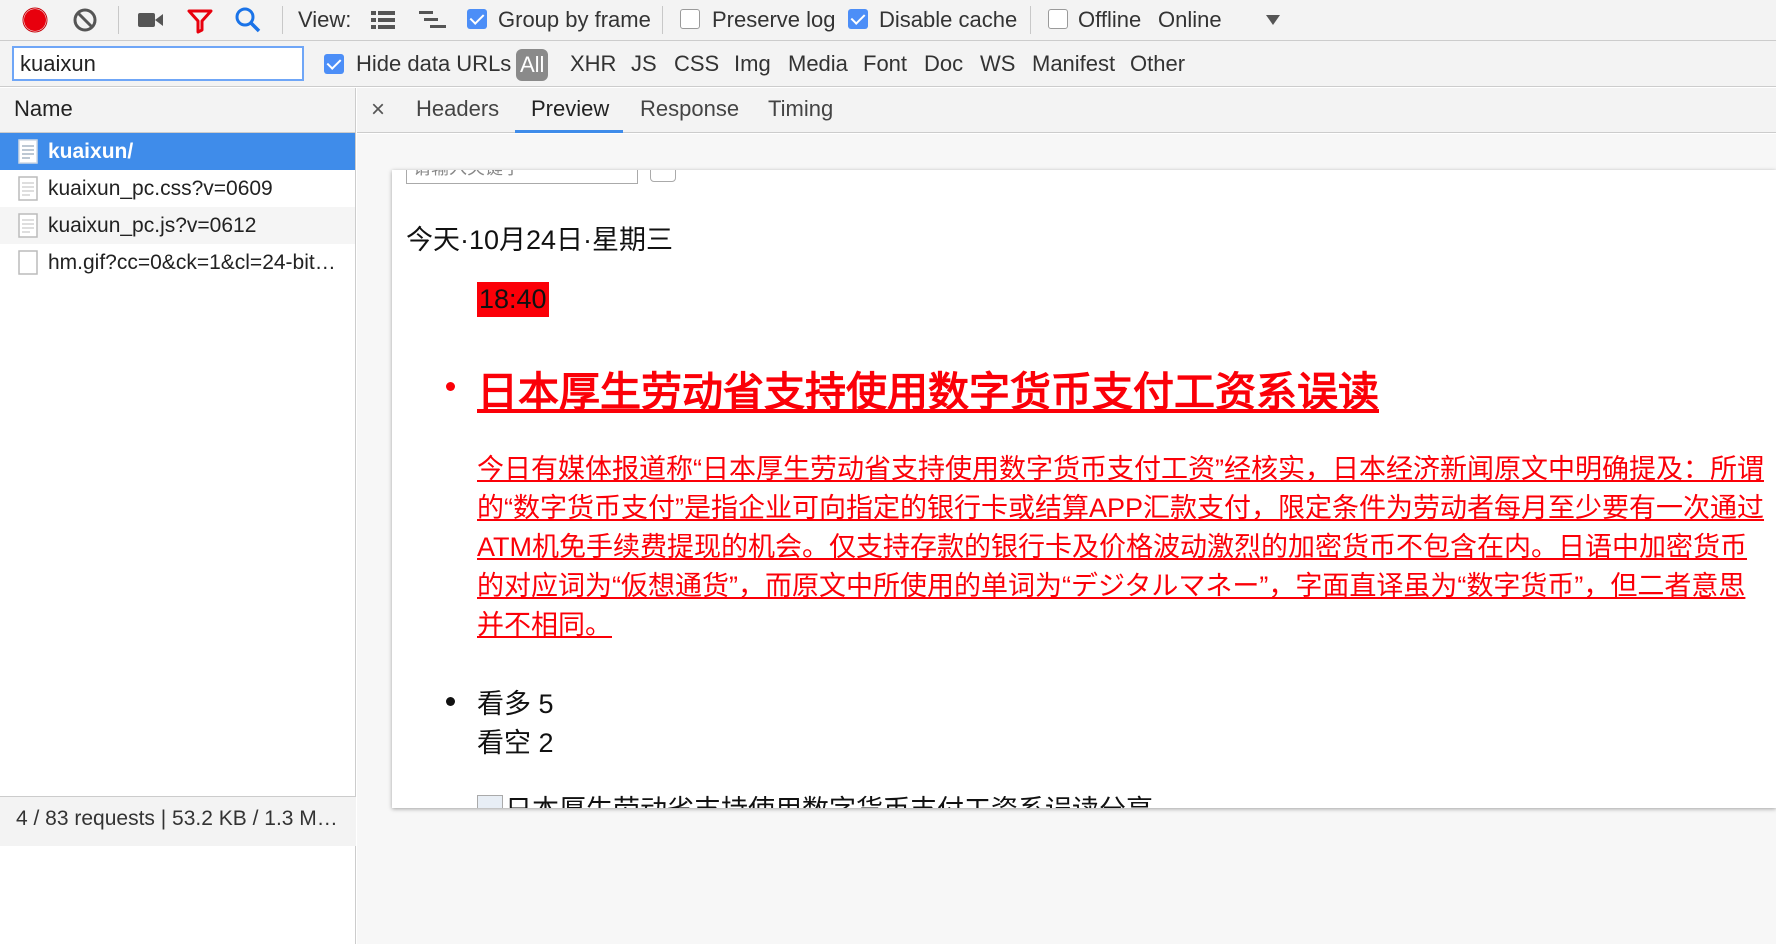  I want to click on screenshot-button, so click(151, 20).